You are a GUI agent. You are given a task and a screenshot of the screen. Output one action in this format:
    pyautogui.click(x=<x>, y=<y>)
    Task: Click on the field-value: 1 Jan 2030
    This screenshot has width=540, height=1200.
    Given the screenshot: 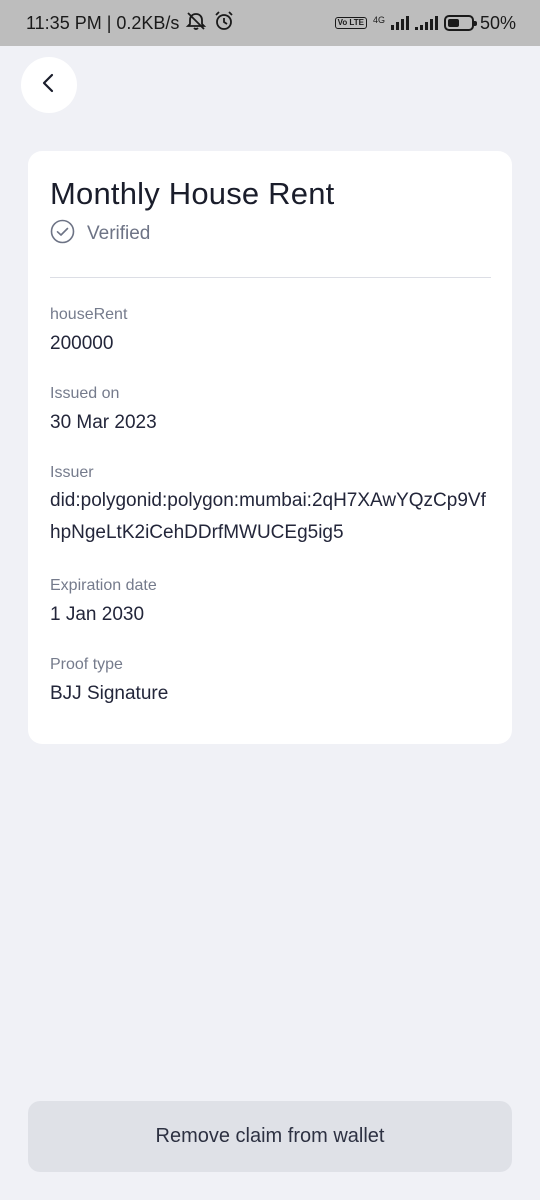 What is the action you would take?
    pyautogui.click(x=97, y=614)
    